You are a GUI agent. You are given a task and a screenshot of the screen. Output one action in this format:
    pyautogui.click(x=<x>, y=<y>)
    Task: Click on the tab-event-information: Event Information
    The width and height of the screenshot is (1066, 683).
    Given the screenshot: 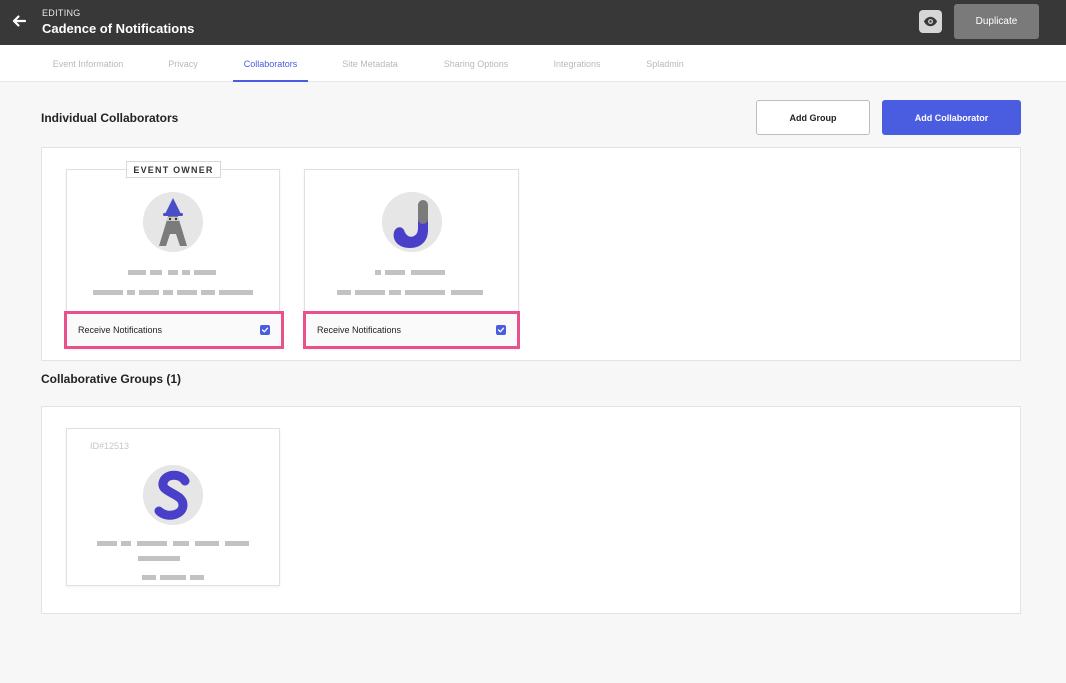 What is the action you would take?
    pyautogui.click(x=88, y=63)
    